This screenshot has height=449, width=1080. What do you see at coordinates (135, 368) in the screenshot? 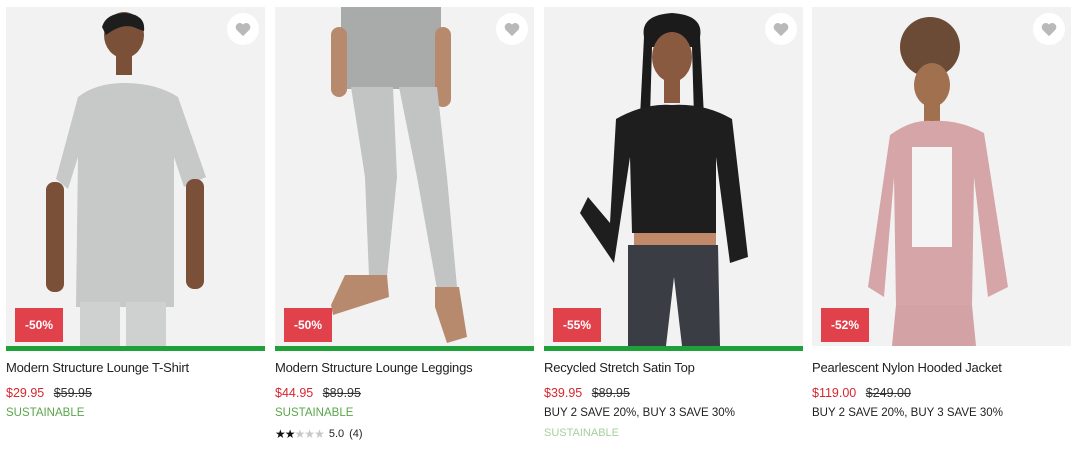
I see `product-title: Modern Structure Lounge T-Shirt` at bounding box center [135, 368].